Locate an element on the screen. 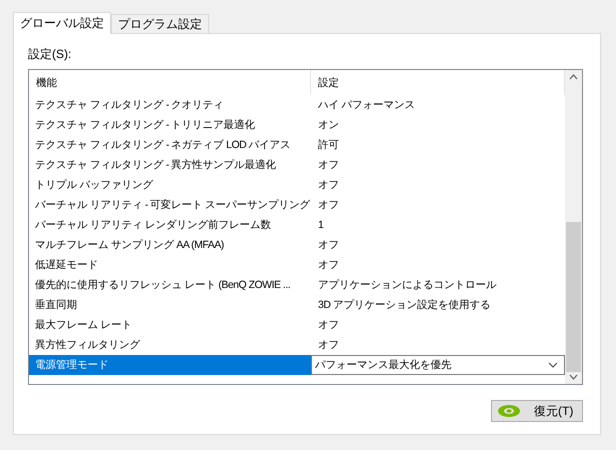 Image resolution: width=616 pixels, height=450 pixels. feature-cell: テクスチャ フィルタリング - 異方性サンプル最適化 is located at coordinates (170, 165).